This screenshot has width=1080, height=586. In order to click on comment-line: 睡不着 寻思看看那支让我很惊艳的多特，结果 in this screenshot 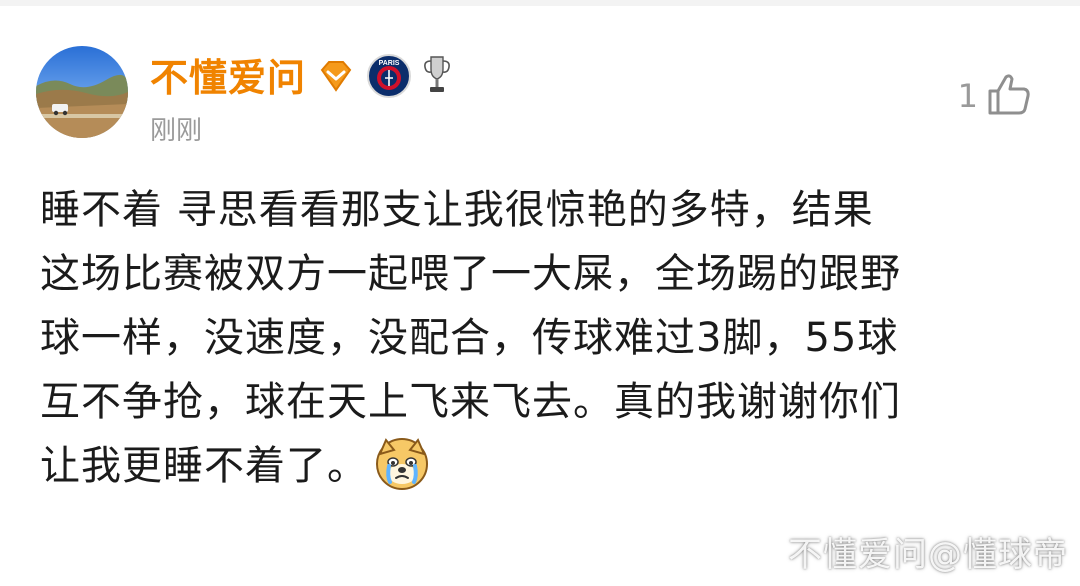, I will do `click(457, 210)`.